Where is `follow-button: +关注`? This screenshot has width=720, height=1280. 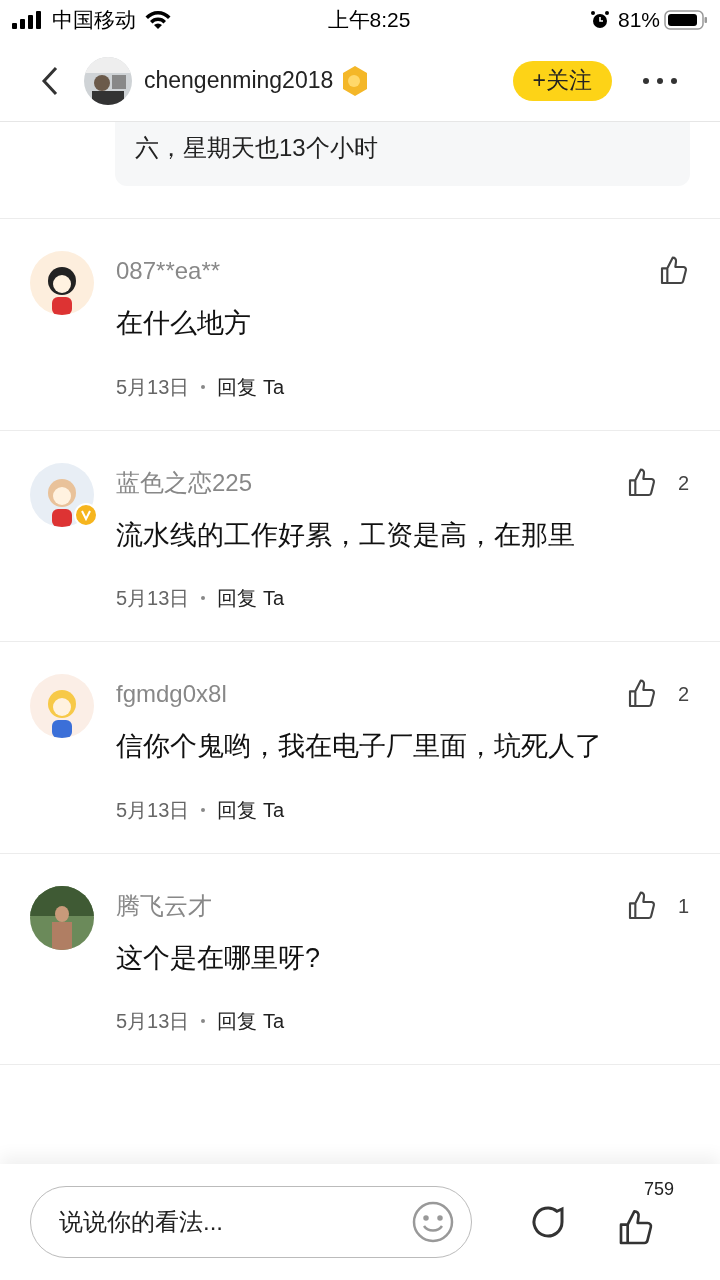 follow-button: +关注 is located at coordinates (562, 80).